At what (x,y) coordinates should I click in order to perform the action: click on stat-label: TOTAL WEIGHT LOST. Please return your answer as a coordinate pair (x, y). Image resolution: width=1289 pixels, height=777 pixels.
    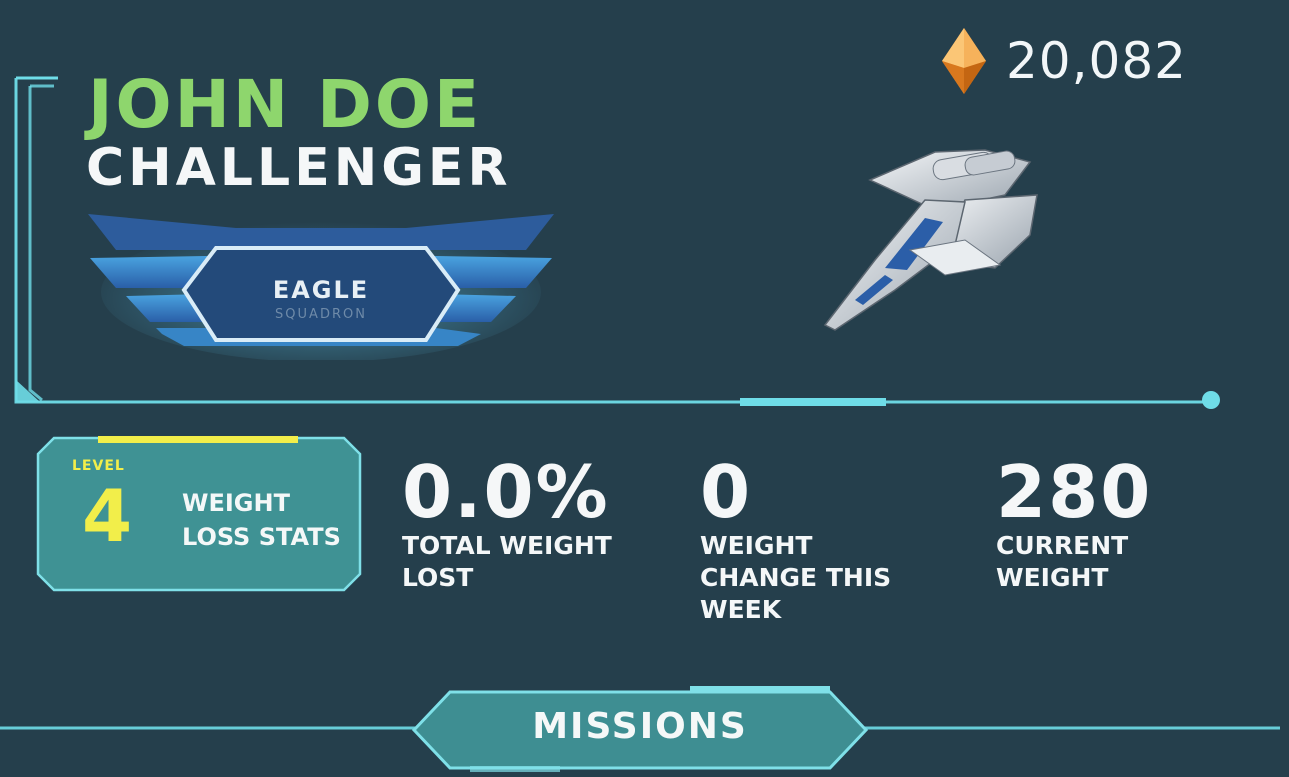
    Looking at the image, I should click on (507, 561).